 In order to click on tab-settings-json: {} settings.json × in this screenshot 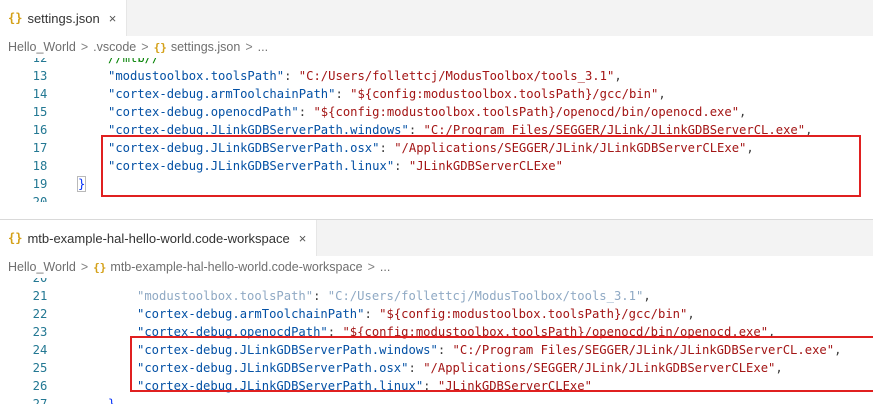, I will do `click(64, 18)`.